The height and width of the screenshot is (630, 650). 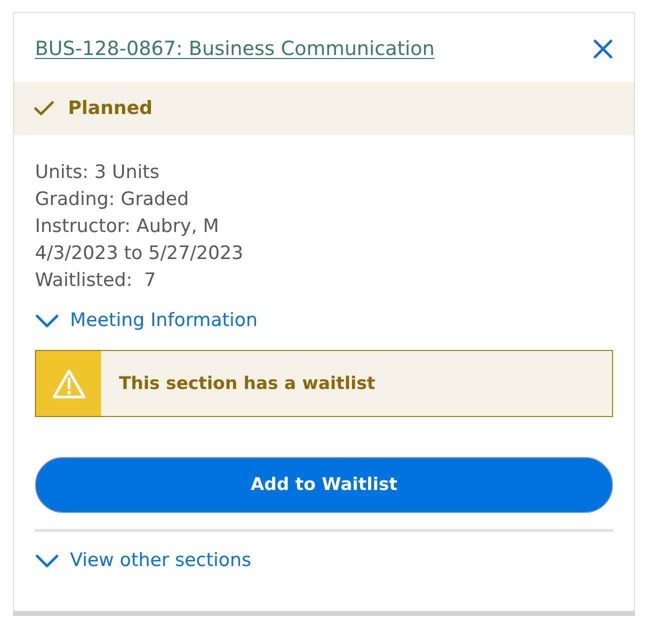 I want to click on warning-icon, so click(x=68, y=383).